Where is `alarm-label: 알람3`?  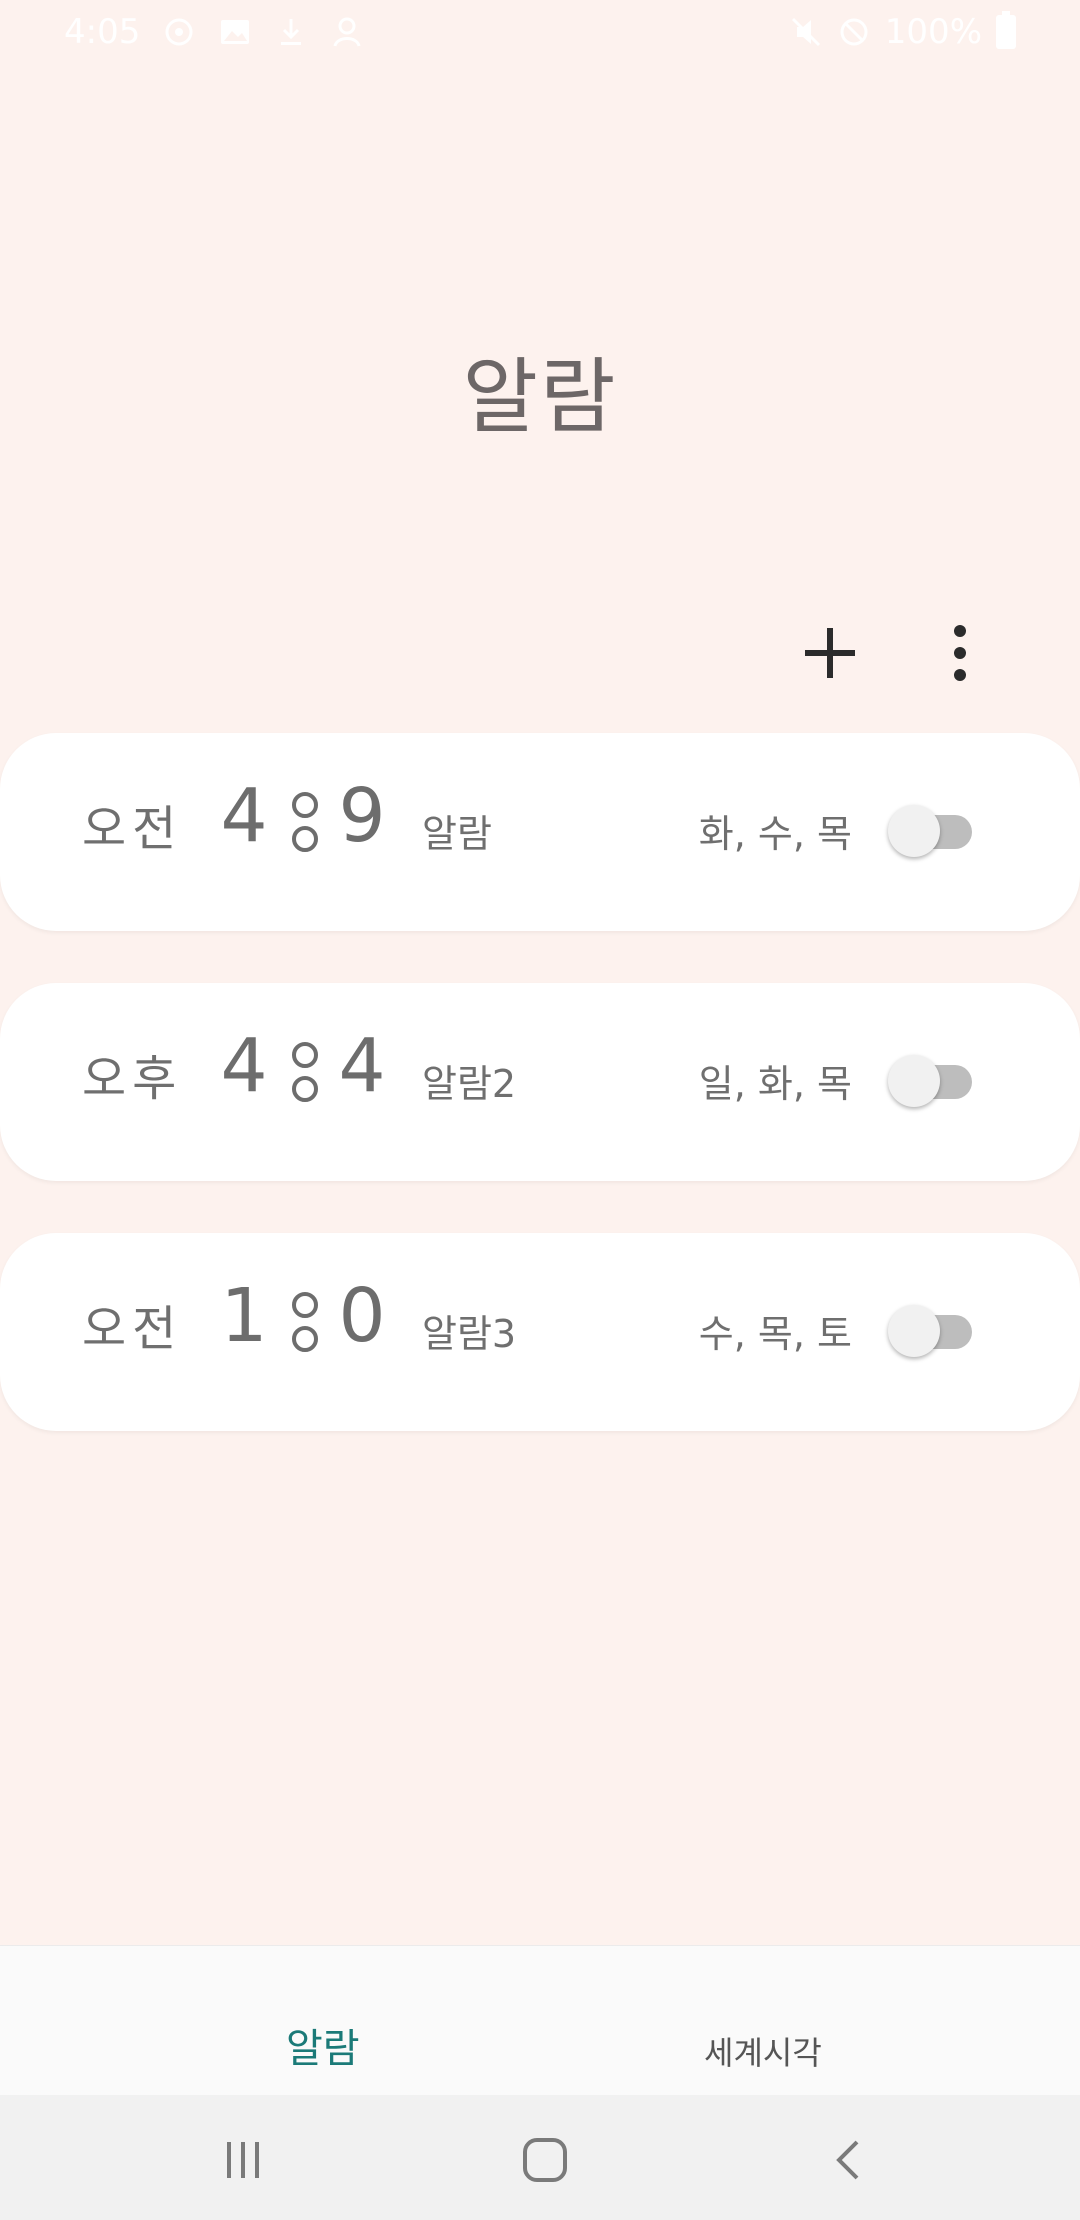
alarm-label: 알람3 is located at coordinates (469, 1334).